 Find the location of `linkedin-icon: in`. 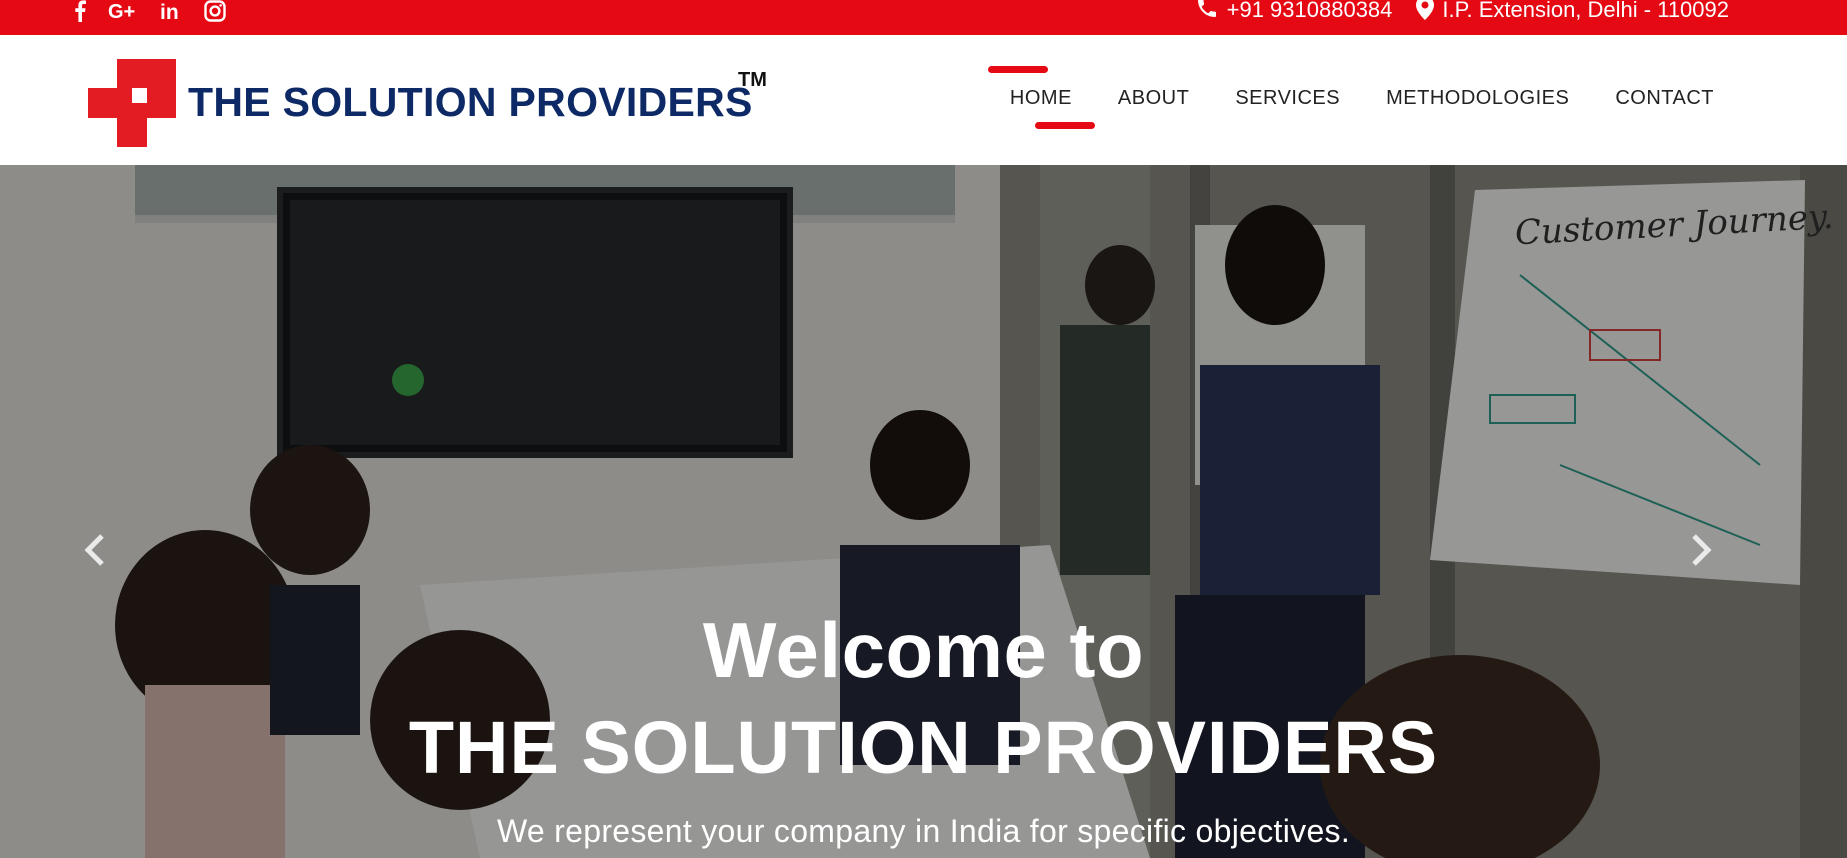

linkedin-icon: in is located at coordinates (171, 11).